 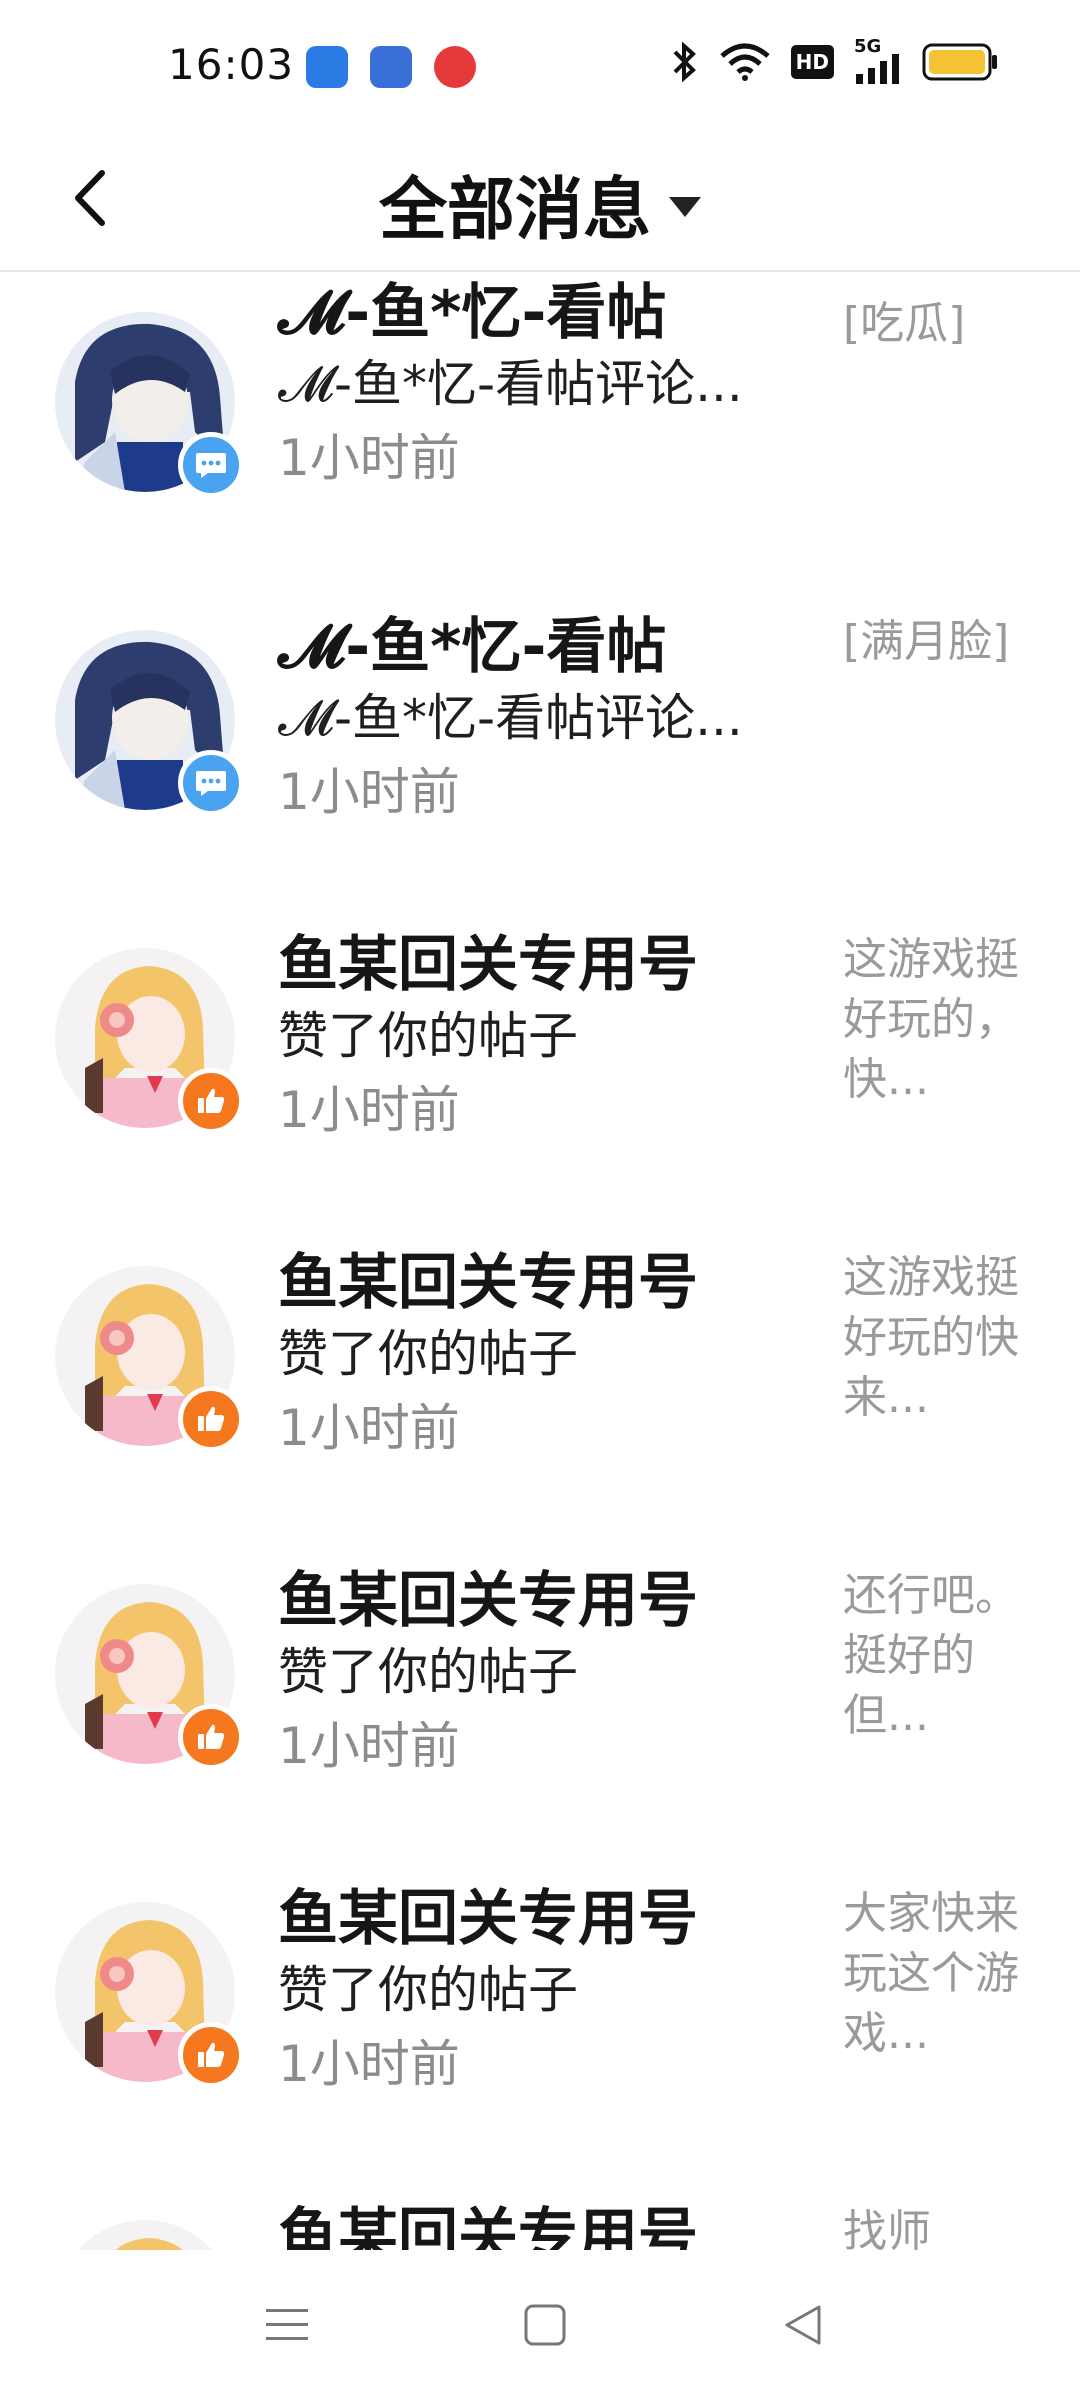 What do you see at coordinates (231, 64) in the screenshot?
I see `status-time: 16:03` at bounding box center [231, 64].